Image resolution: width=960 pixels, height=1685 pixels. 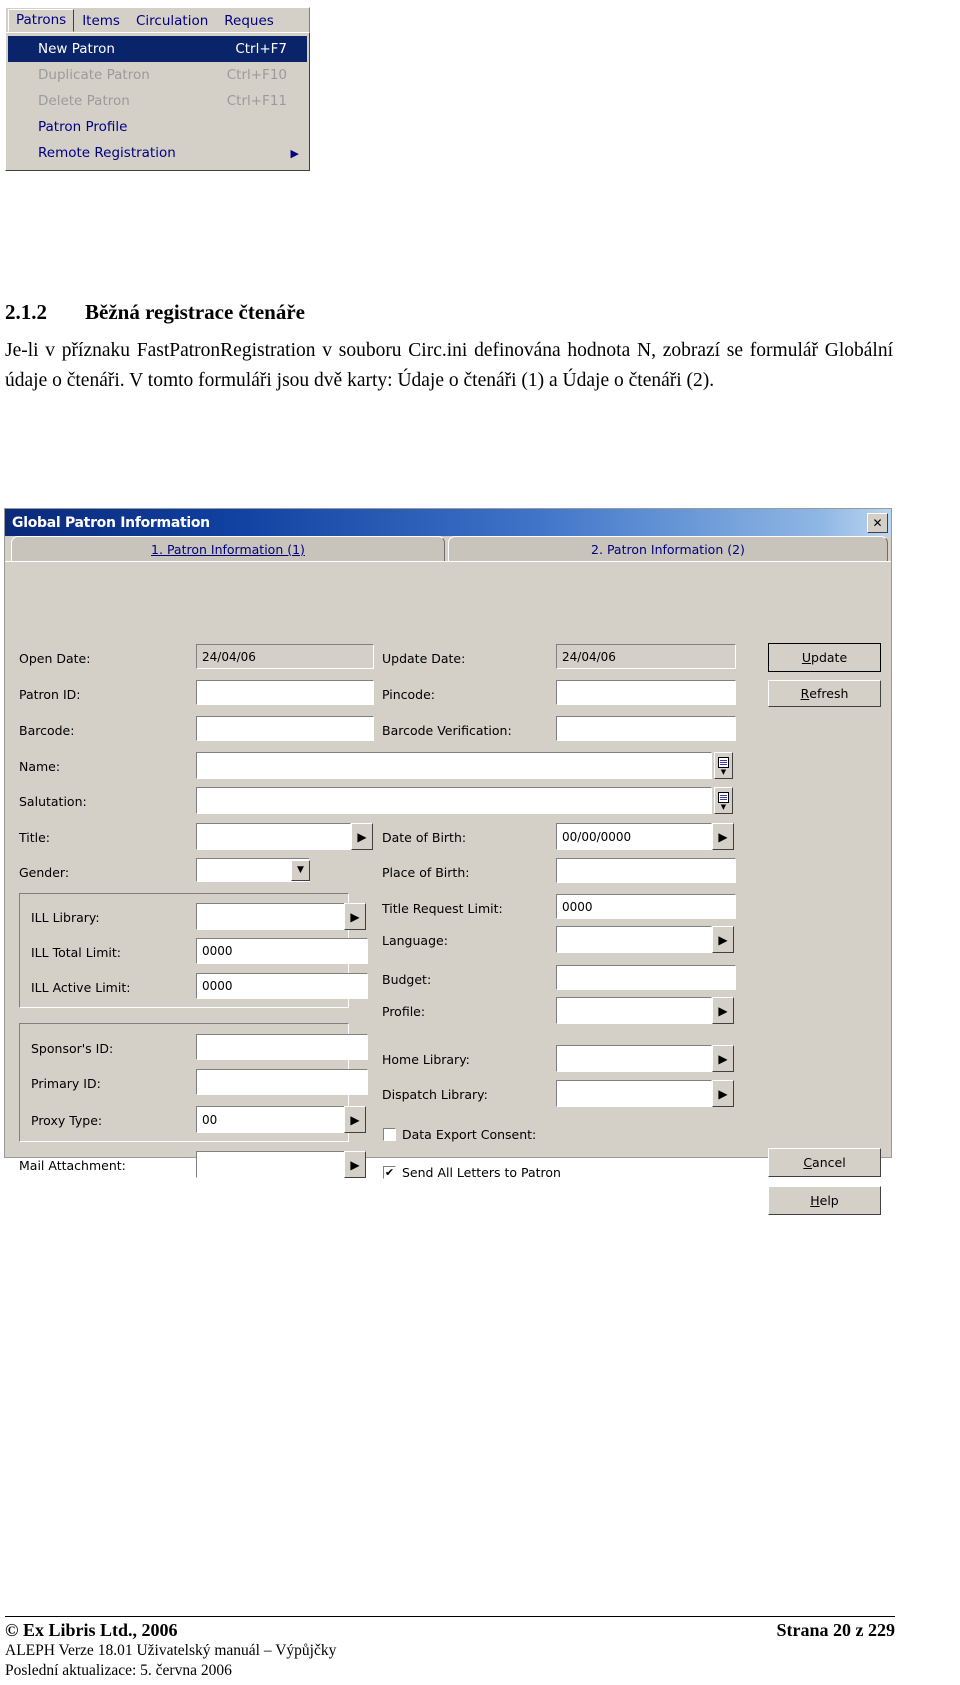 I want to click on label-language: Language:, so click(x=415, y=940).